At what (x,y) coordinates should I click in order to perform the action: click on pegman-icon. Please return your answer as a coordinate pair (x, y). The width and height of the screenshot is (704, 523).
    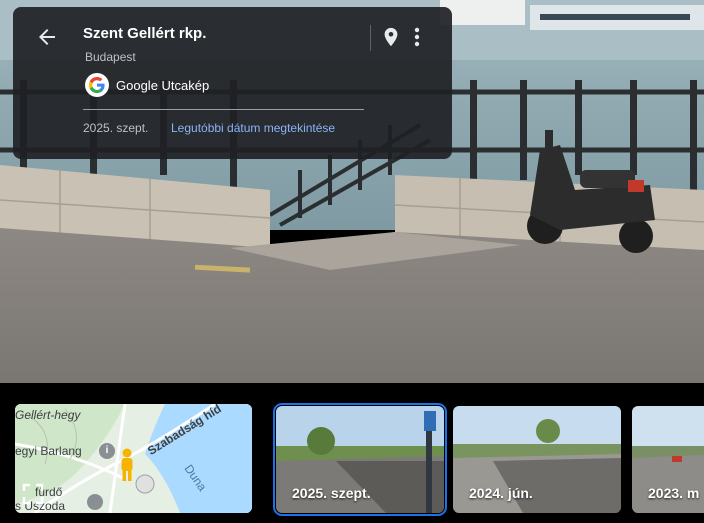
    Looking at the image, I should click on (127, 465).